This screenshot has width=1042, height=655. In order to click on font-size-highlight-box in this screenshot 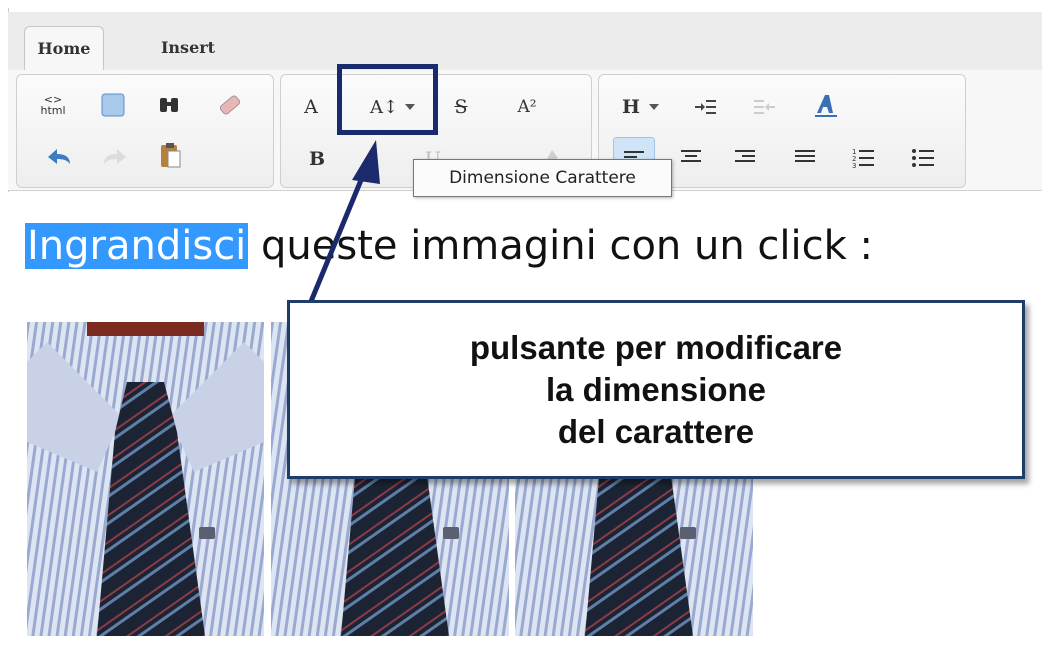, I will do `click(387, 99)`.